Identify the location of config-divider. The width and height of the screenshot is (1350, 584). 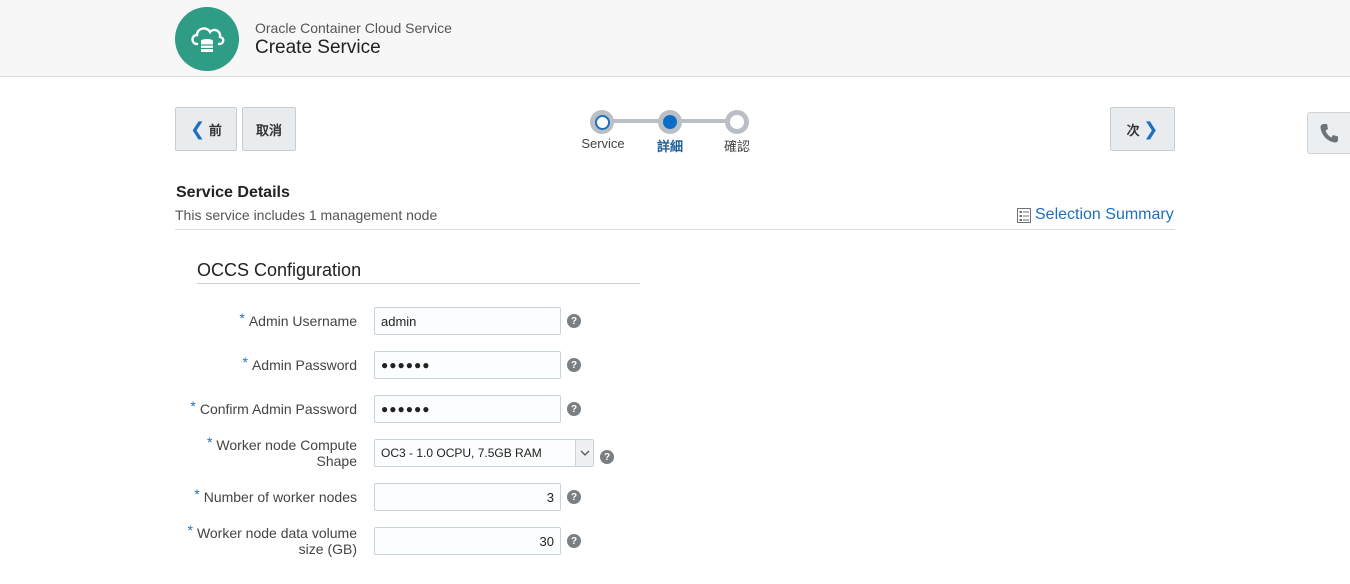
(418, 283).